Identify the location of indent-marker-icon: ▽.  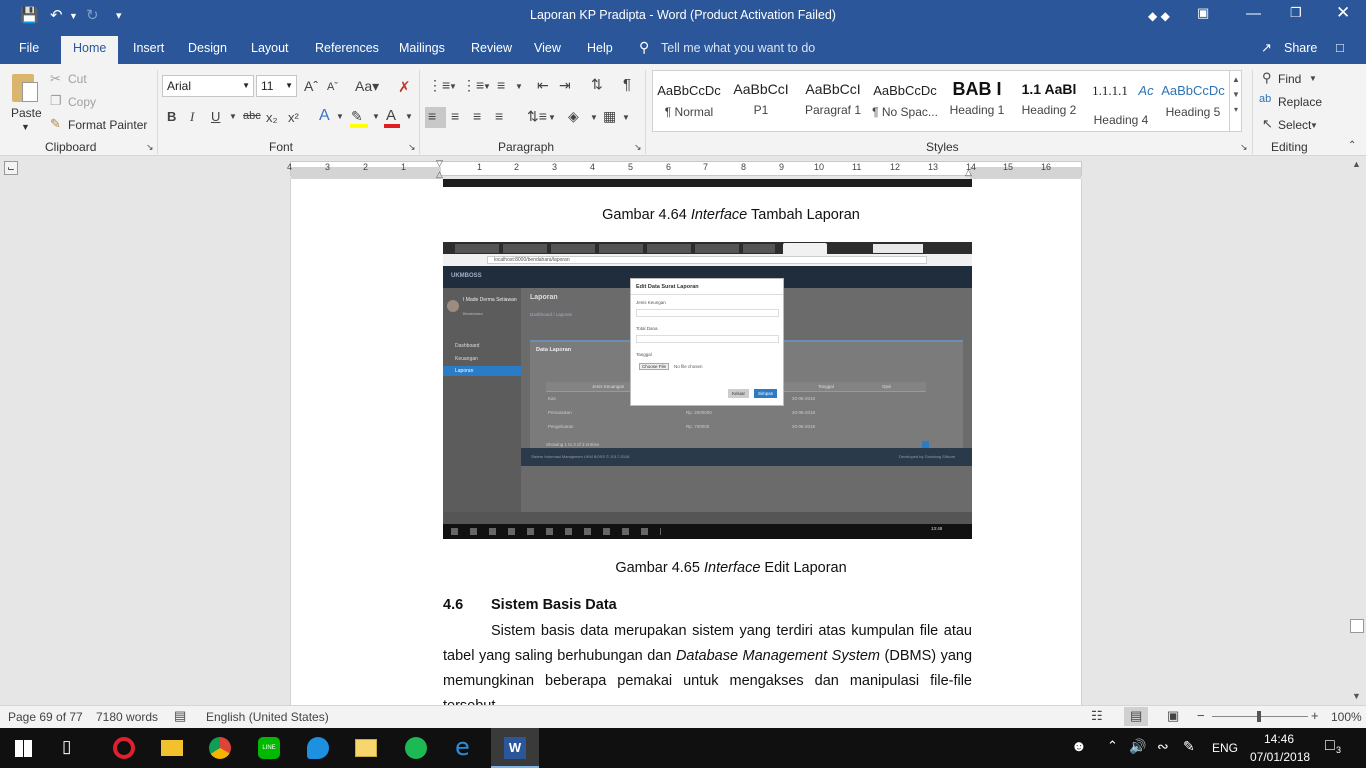
(439, 163).